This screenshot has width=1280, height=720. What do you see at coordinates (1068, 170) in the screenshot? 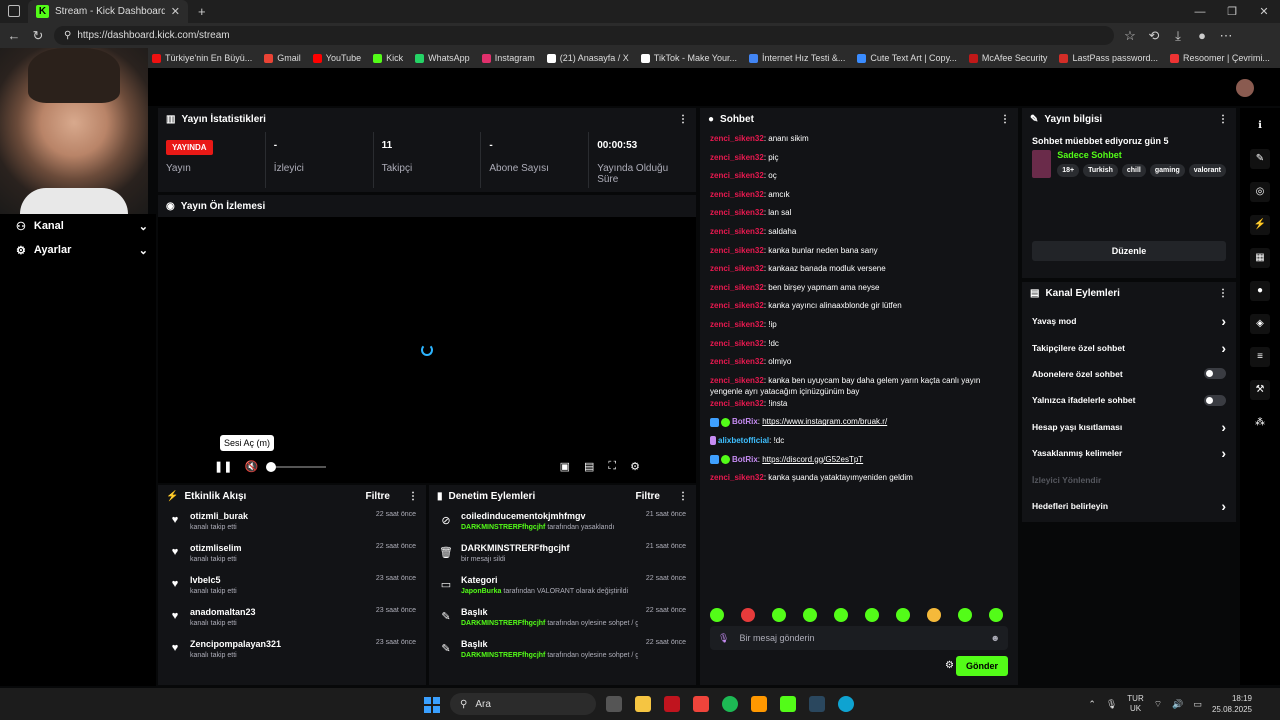
I see `stream-tag: 18+` at bounding box center [1068, 170].